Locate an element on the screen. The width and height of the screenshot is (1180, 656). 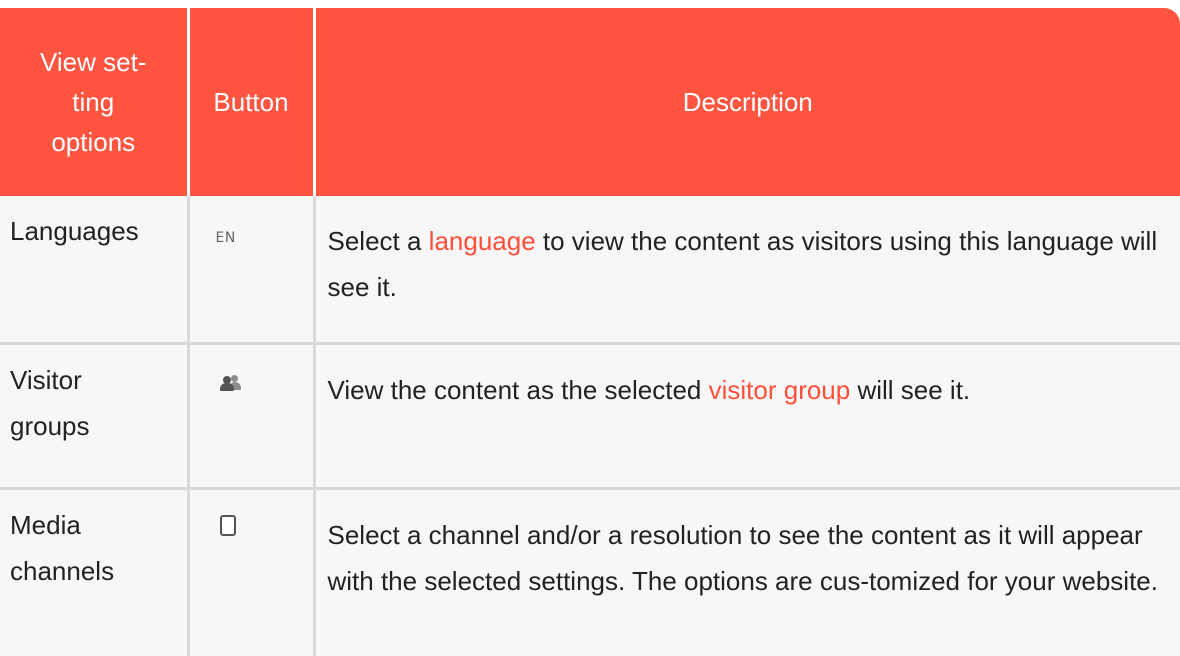
visitor-group-link: visitor group is located at coordinates (780, 390).